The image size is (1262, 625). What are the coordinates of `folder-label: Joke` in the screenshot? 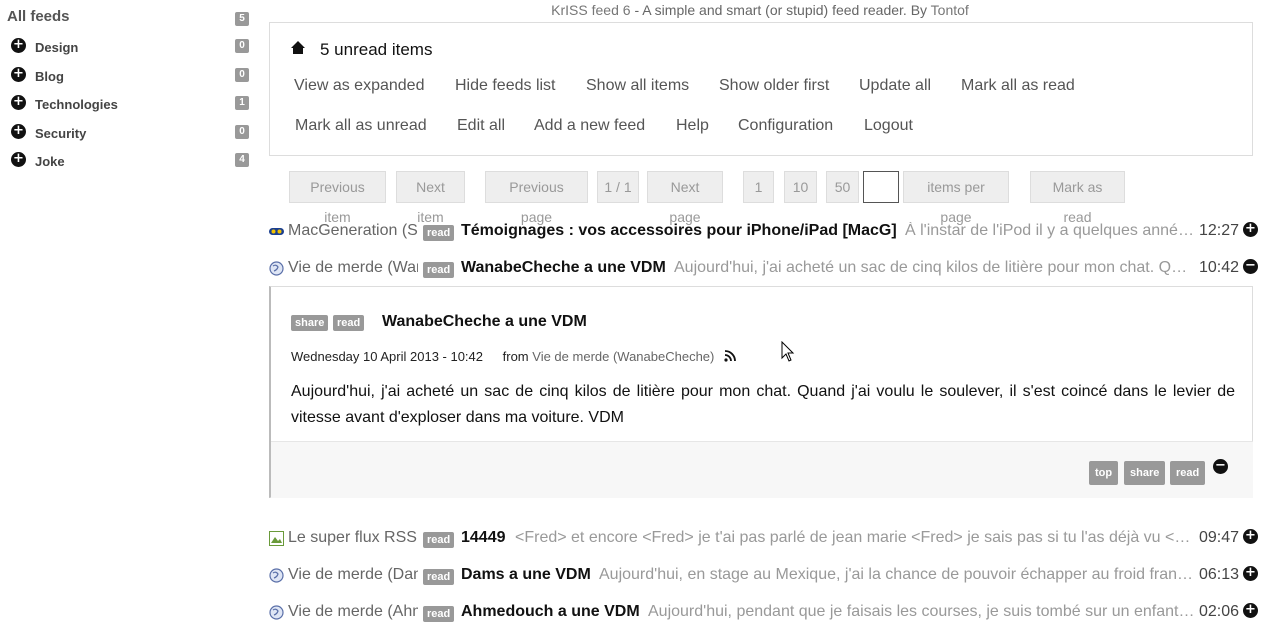 It's located at (50, 161).